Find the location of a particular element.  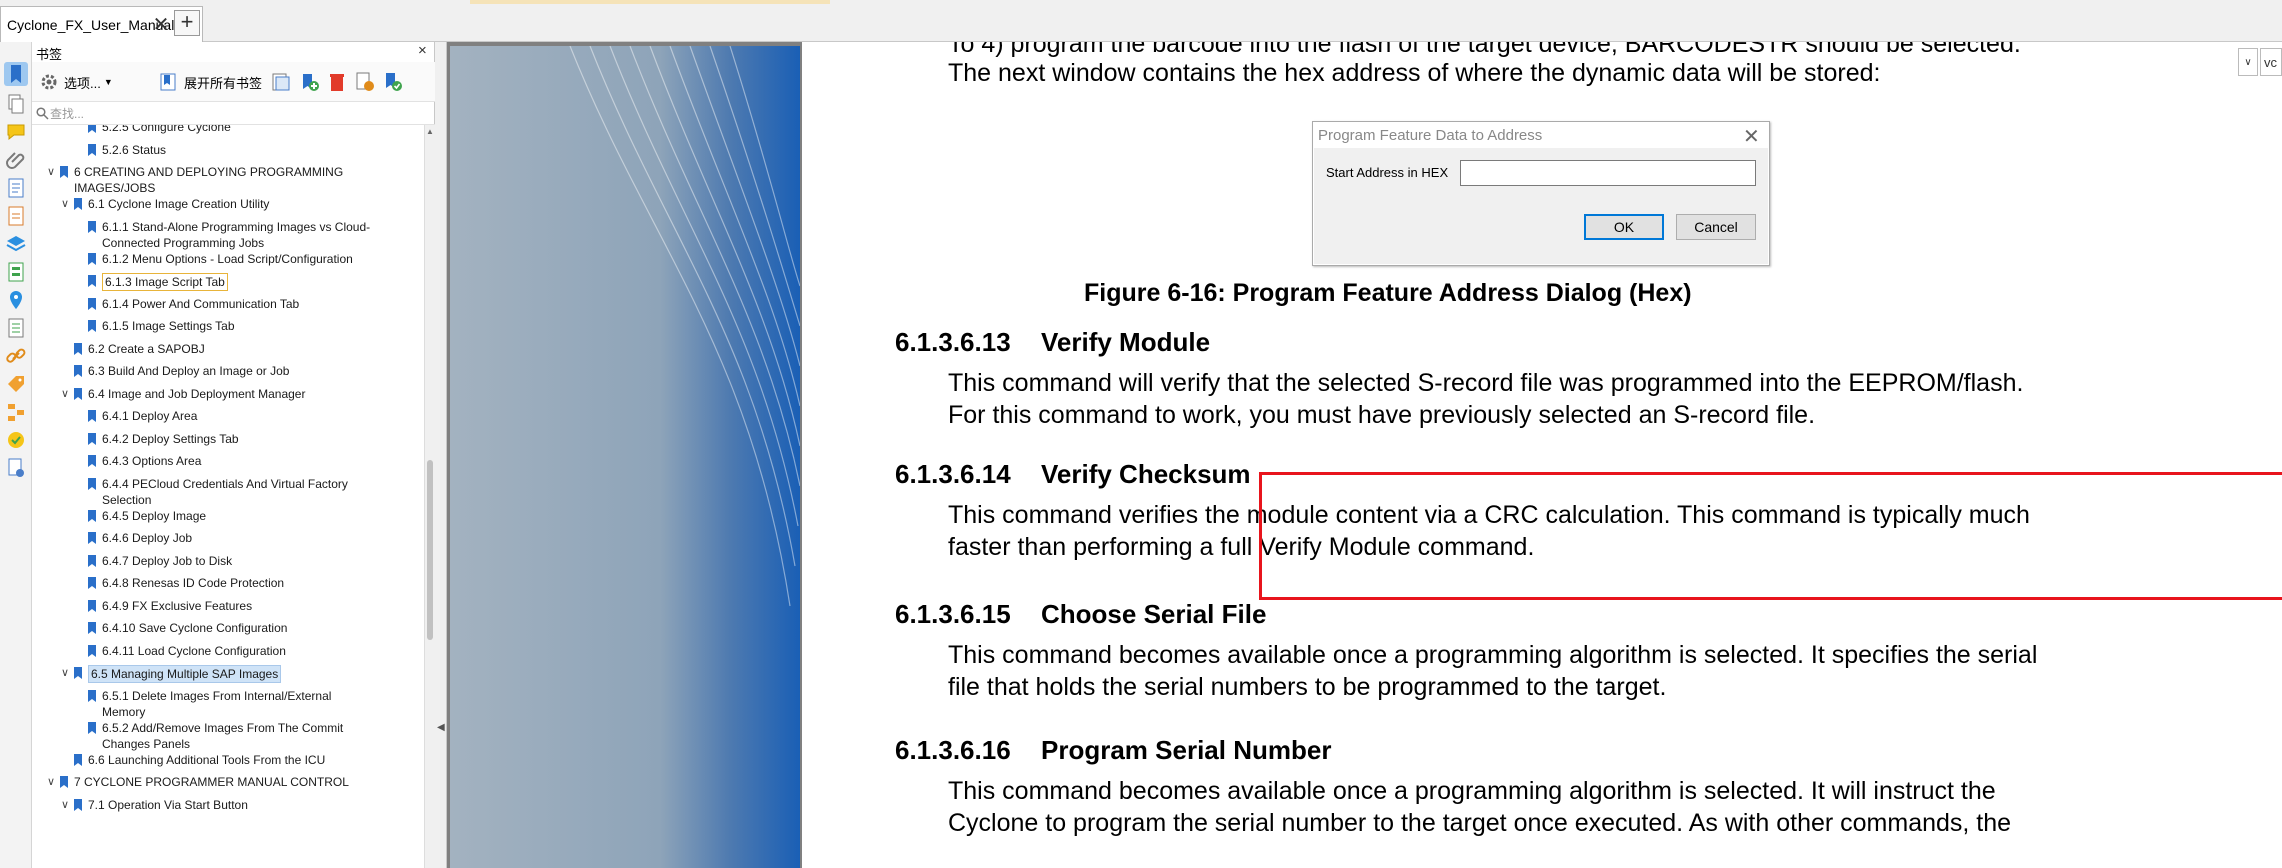

bookmark-item: 6.4.11 Load Cyclone Configuration is located at coordinates (179, 651).